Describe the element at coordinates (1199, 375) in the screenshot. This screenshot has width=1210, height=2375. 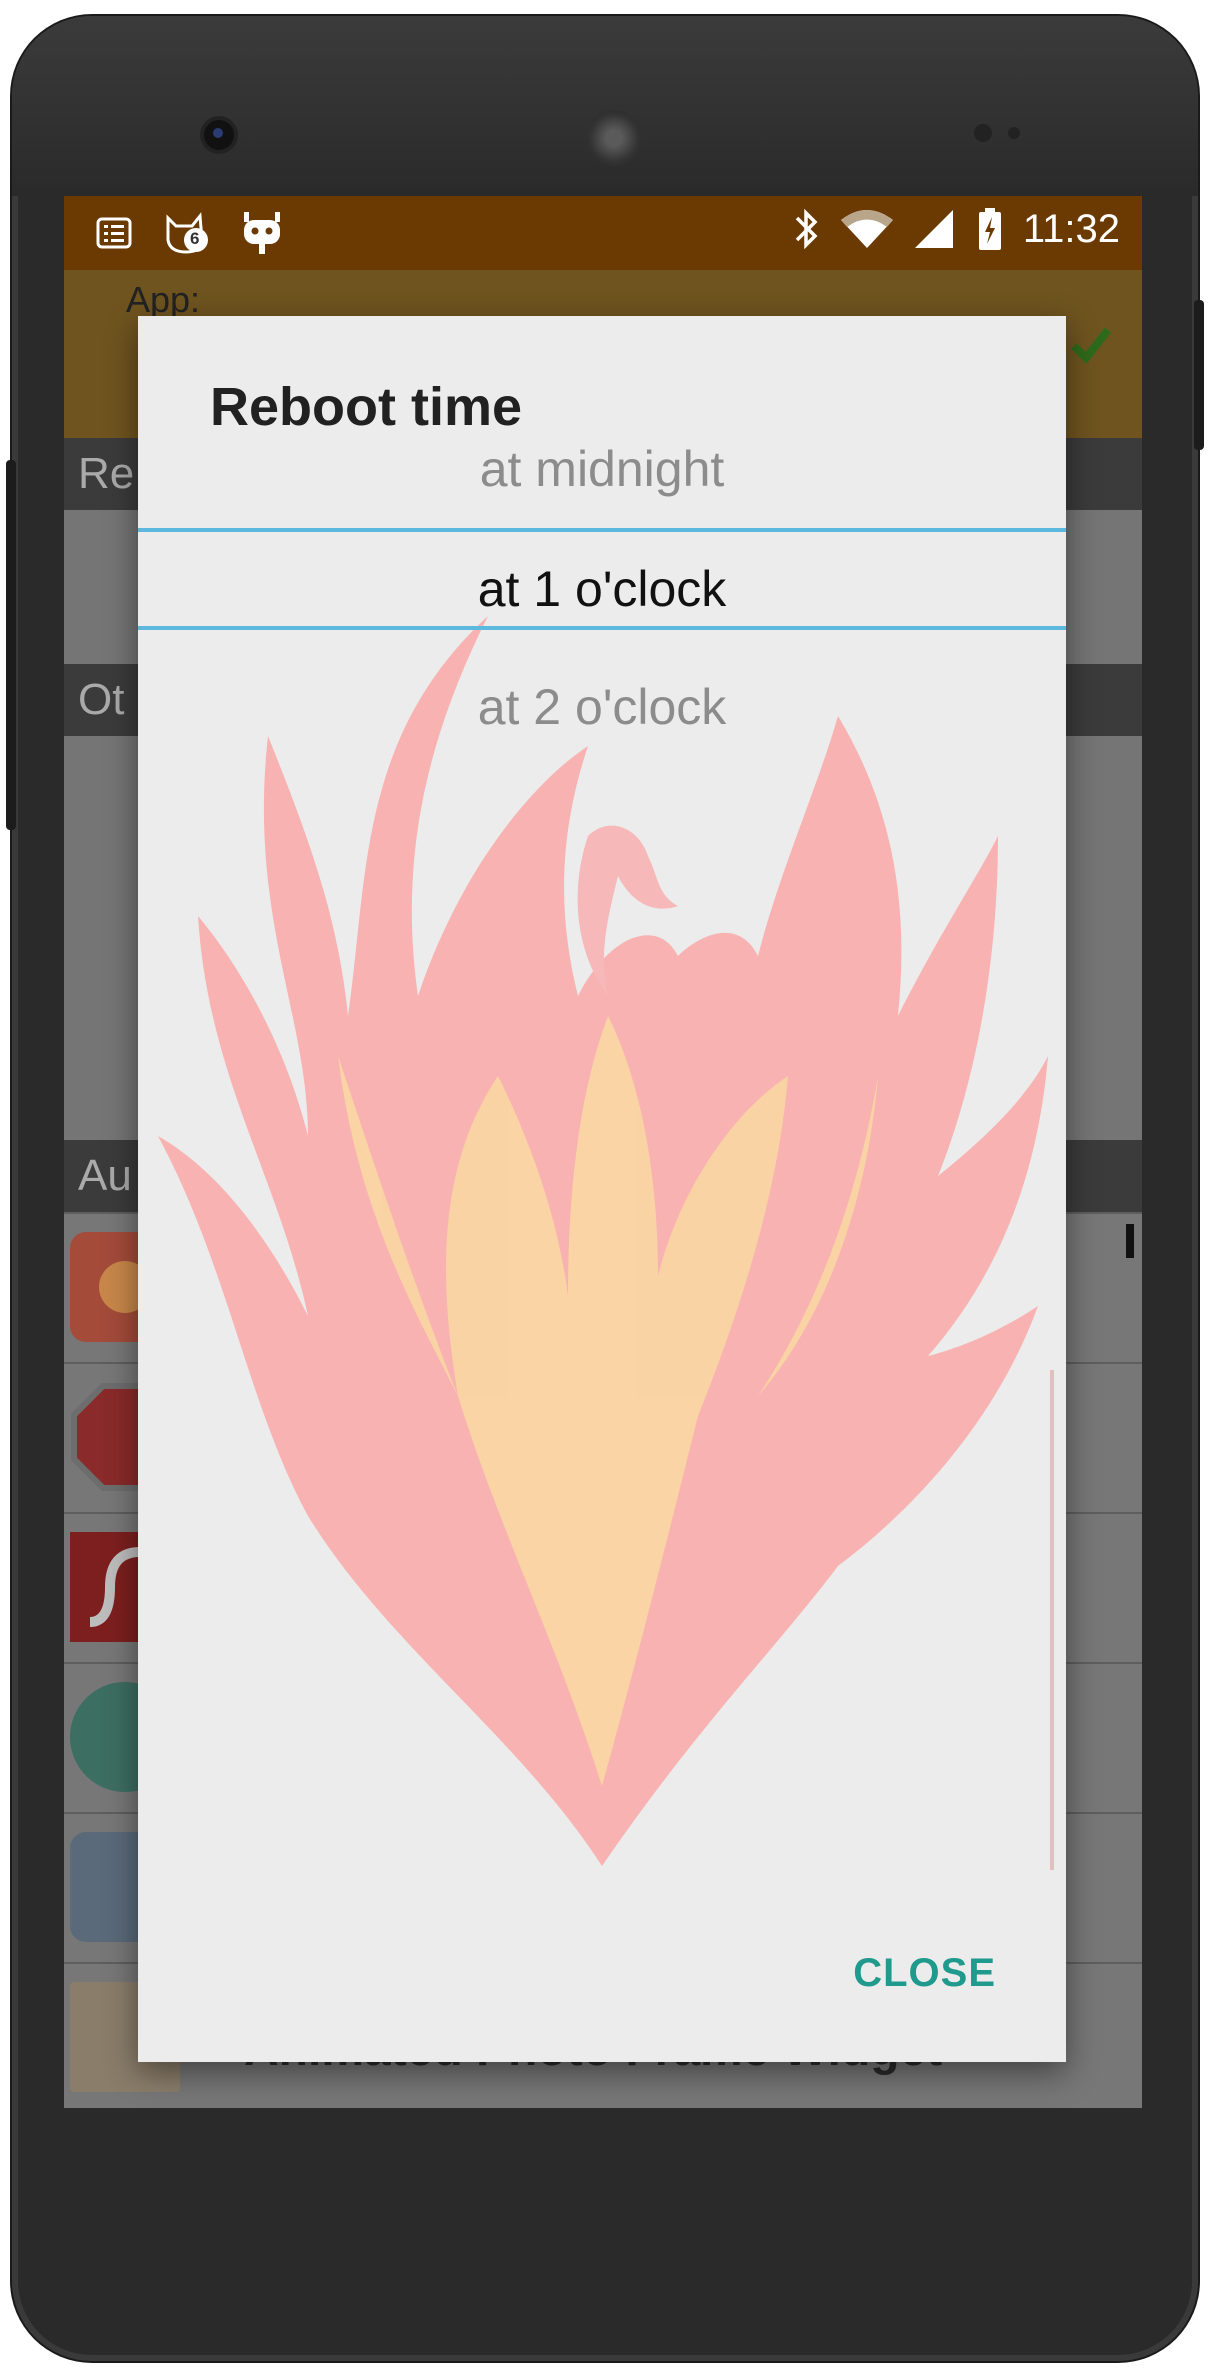
I see `power-button` at that location.